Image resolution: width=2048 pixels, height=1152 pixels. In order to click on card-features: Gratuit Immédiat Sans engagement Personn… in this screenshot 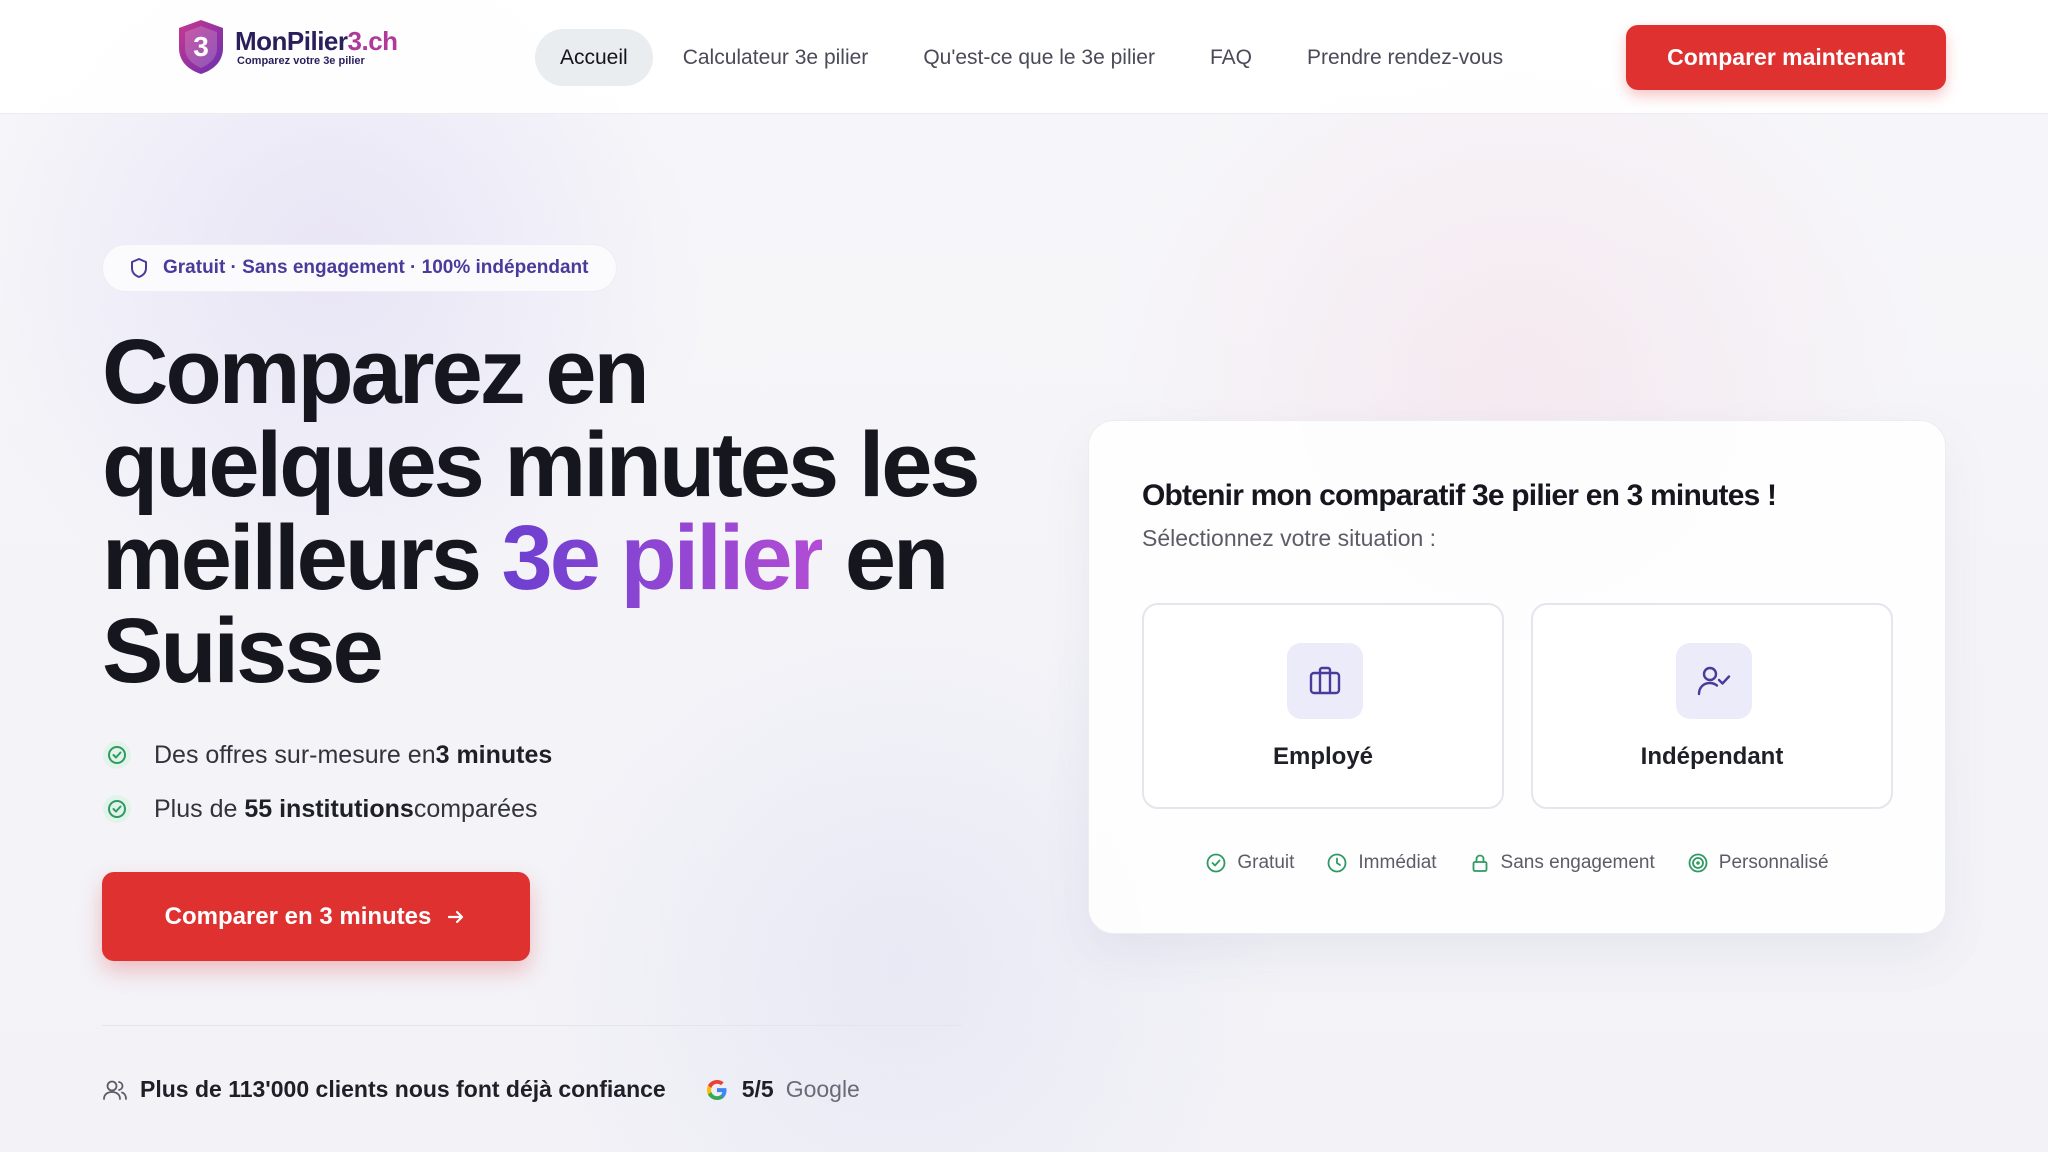, I will do `click(1517, 863)`.